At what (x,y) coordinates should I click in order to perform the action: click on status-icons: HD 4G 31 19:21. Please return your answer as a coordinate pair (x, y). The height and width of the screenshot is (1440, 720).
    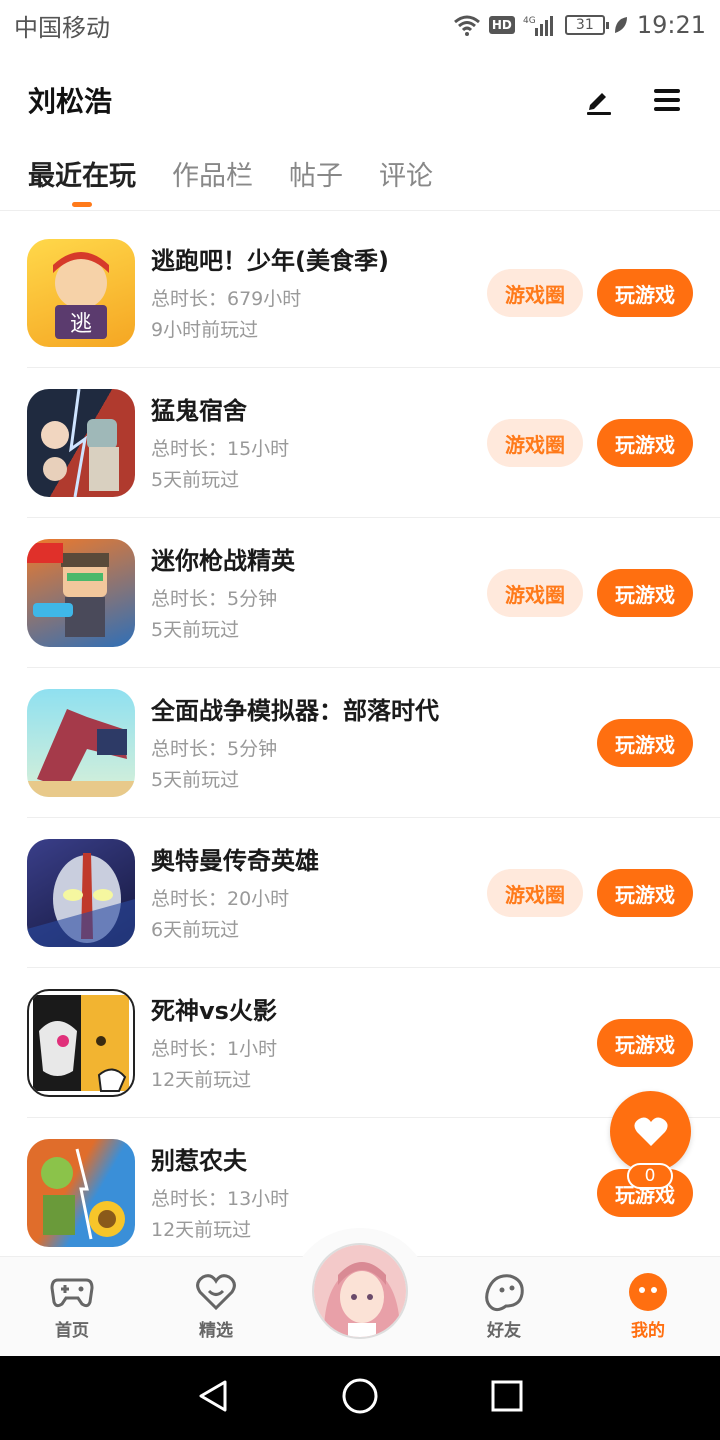
    Looking at the image, I should click on (579, 25).